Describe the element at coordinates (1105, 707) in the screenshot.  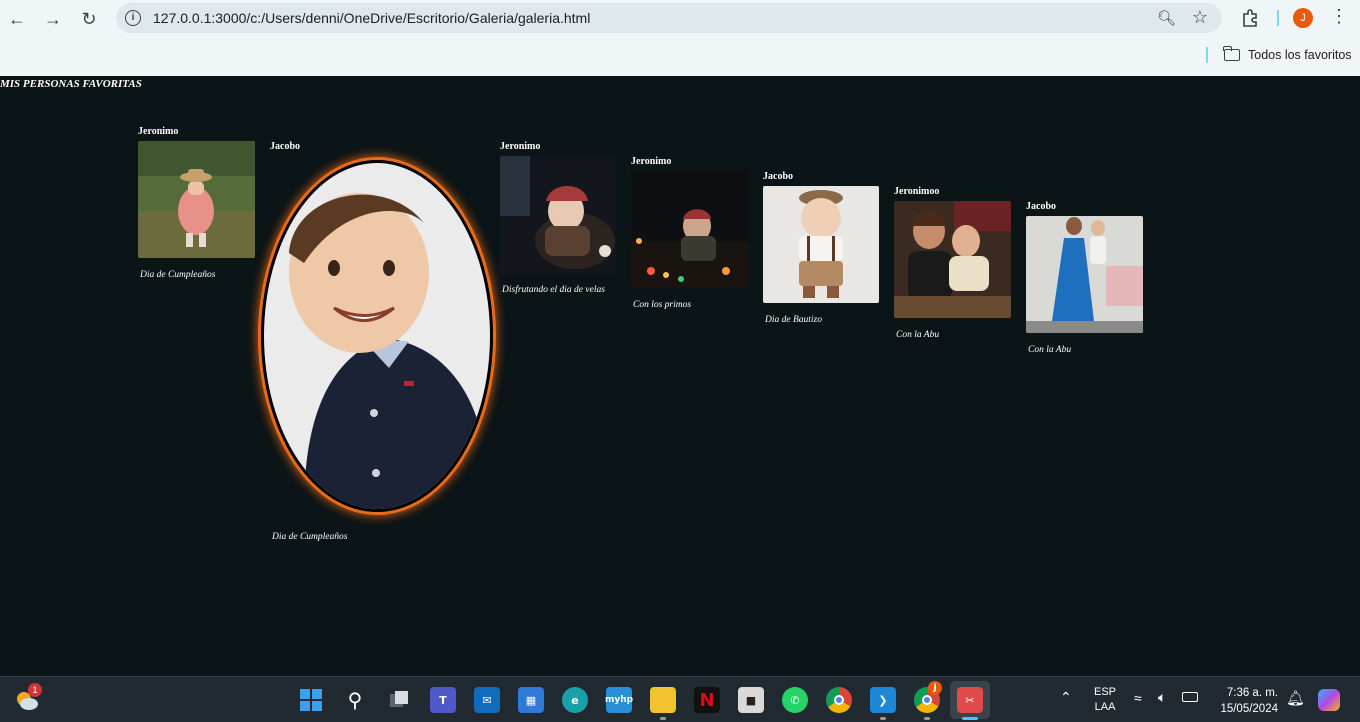
I see `keyboard-layout: LAA` at that location.